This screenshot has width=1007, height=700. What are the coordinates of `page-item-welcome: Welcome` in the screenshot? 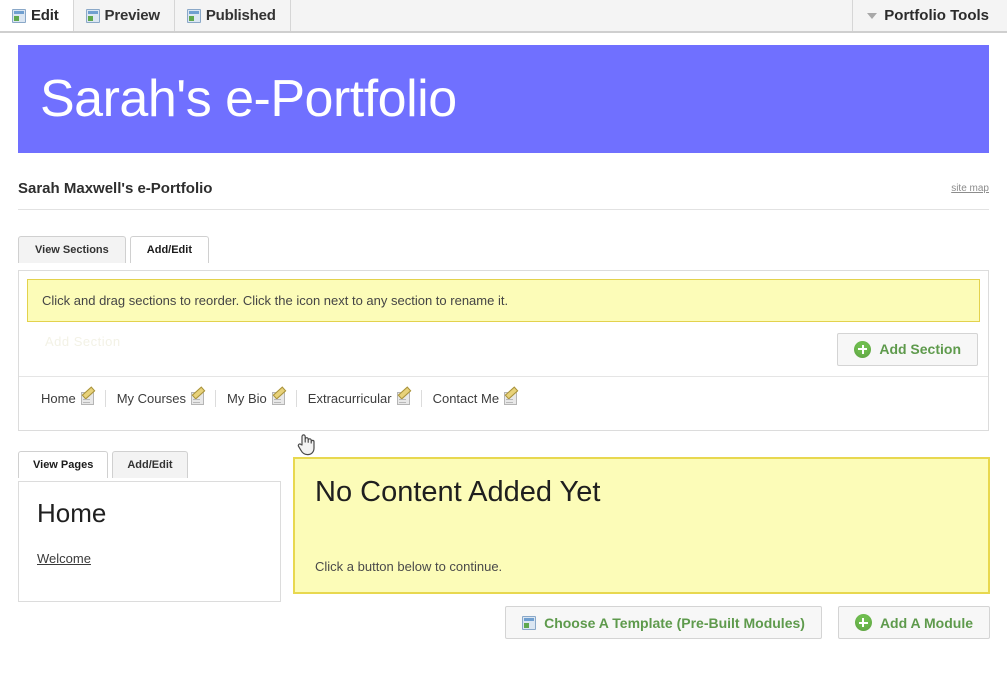 It's located at (64, 558).